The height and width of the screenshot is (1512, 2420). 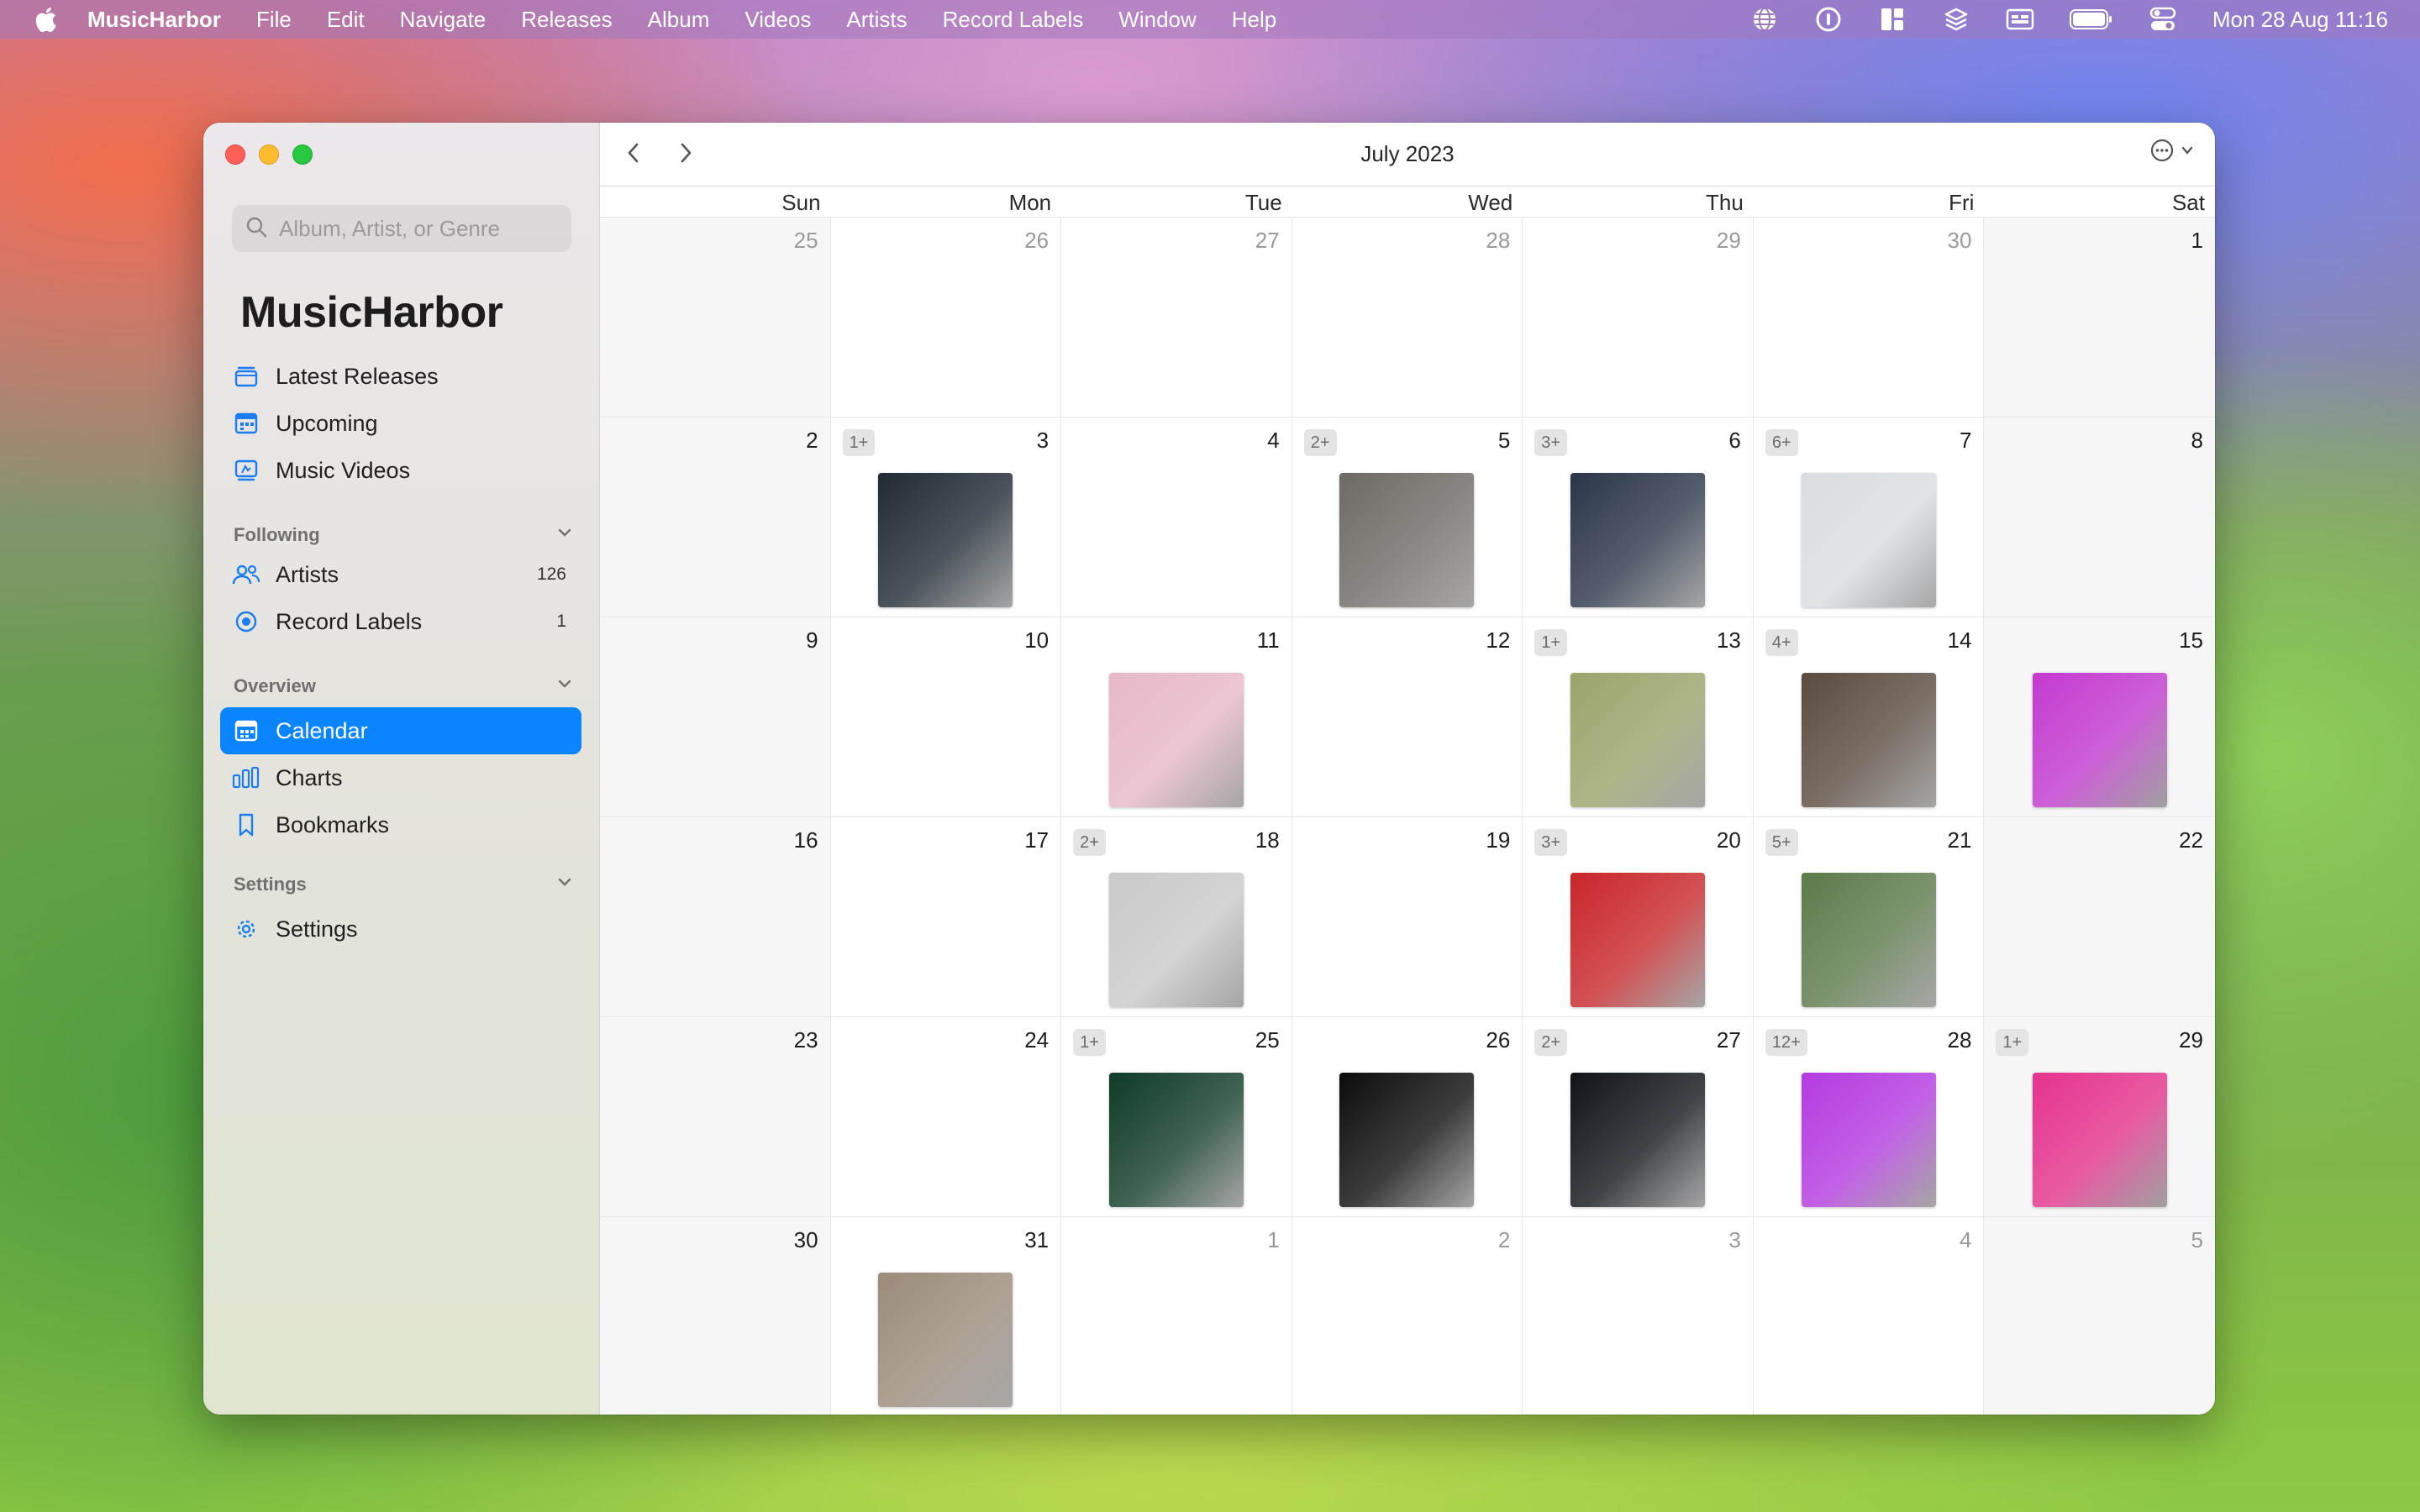 What do you see at coordinates (154, 20) in the screenshot?
I see `app-name-menu: MusicHarbor` at bounding box center [154, 20].